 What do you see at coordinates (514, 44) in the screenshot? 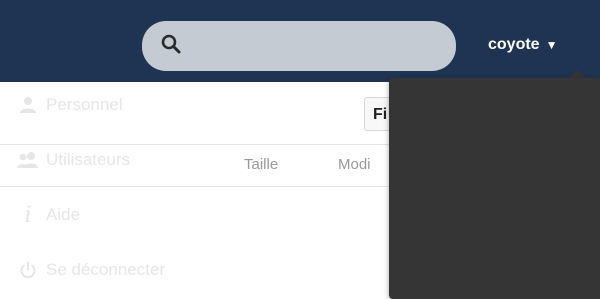
I see `username-label: coyote` at bounding box center [514, 44].